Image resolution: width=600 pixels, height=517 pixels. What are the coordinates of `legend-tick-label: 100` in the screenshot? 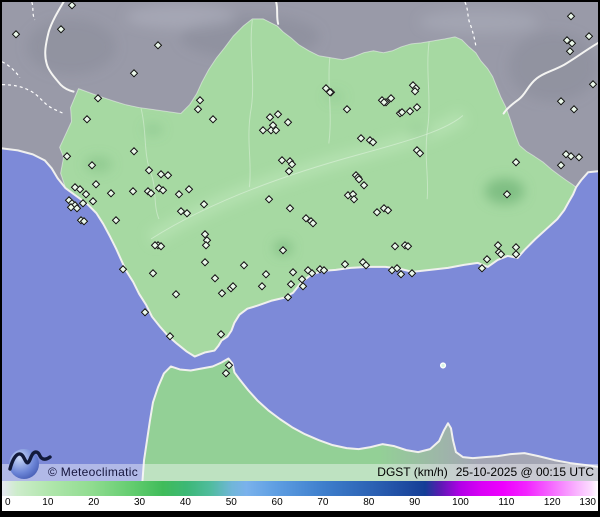 It's located at (460, 502).